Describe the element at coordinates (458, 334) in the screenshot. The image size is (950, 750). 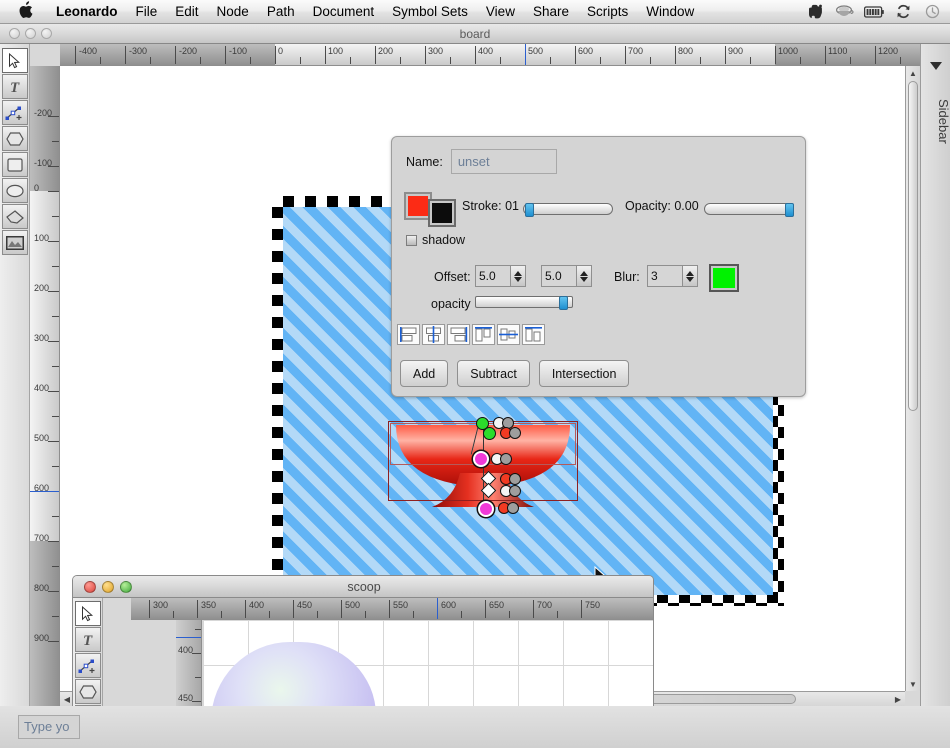
I see `align-right-icon` at that location.